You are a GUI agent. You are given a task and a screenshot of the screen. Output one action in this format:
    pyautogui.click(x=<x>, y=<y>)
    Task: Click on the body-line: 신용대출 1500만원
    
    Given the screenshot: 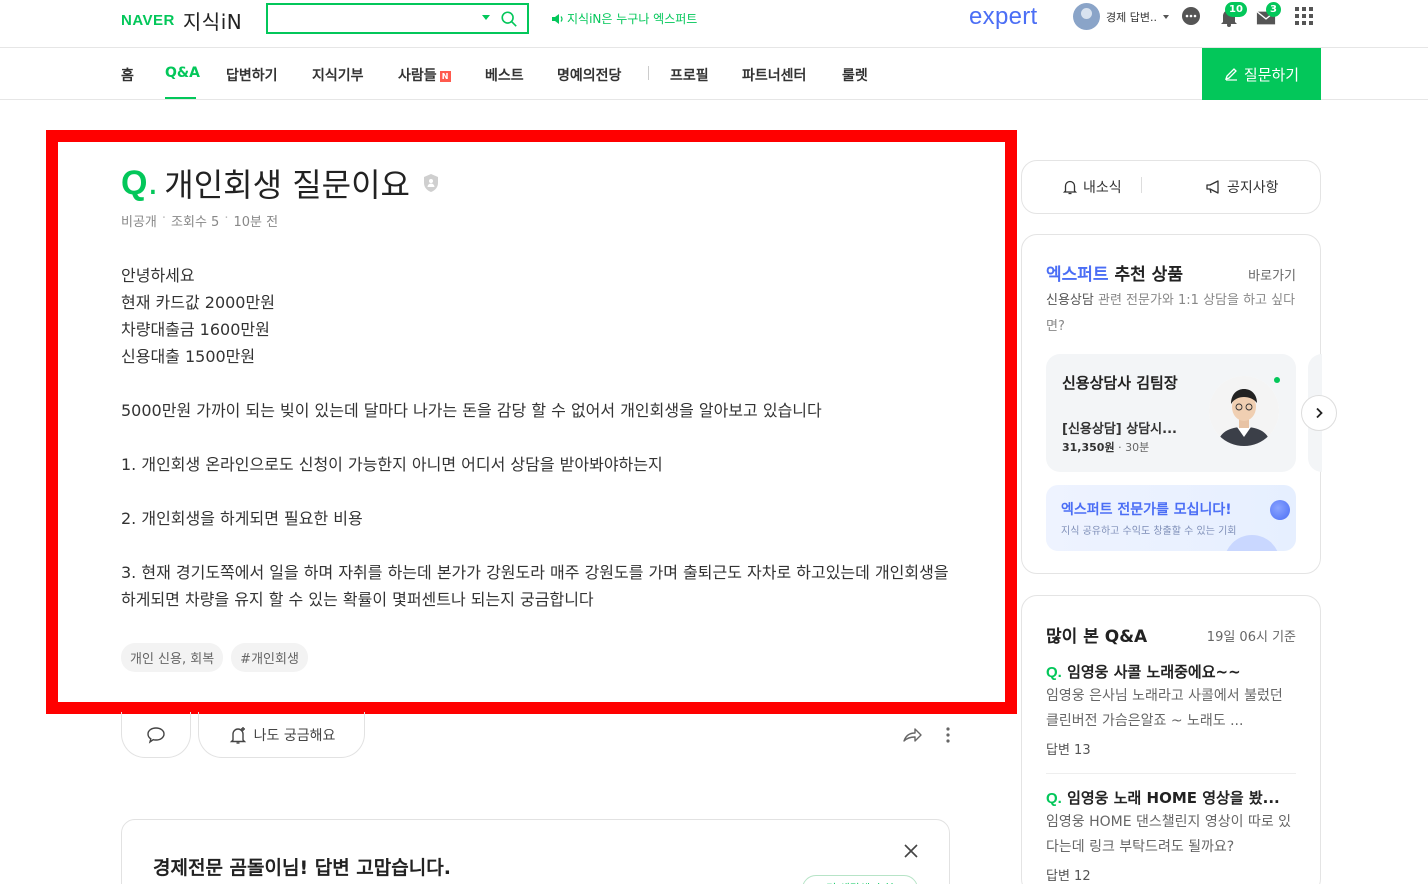 What is the action you would take?
    pyautogui.click(x=188, y=356)
    